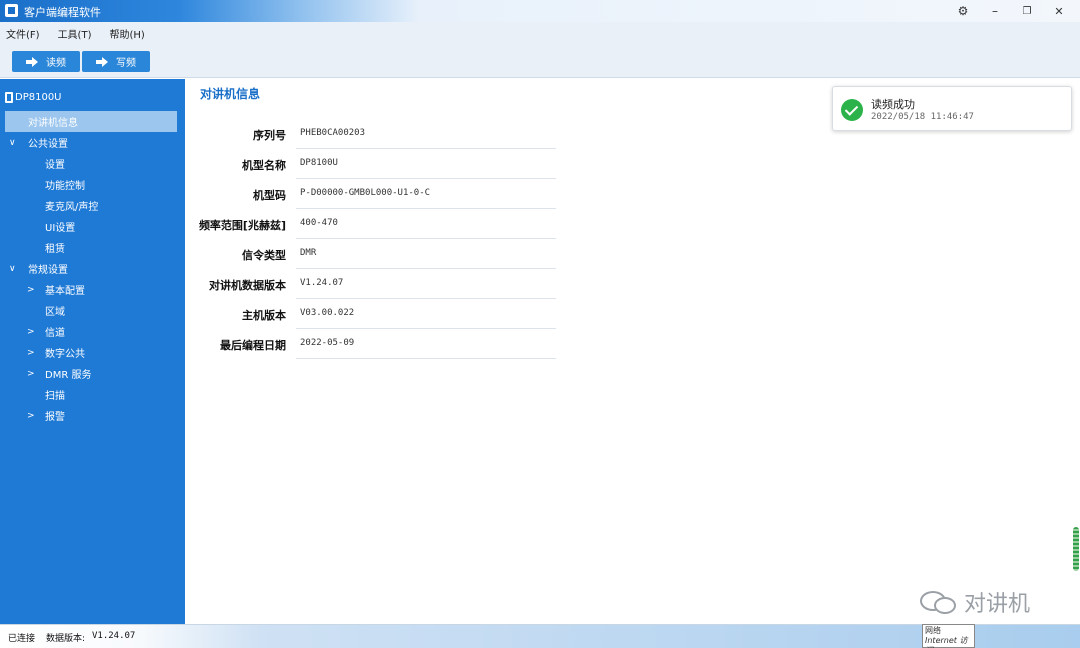 Image resolution: width=1080 pixels, height=648 pixels. Describe the element at coordinates (269, 135) in the screenshot. I see `field-label: 序列号` at that location.